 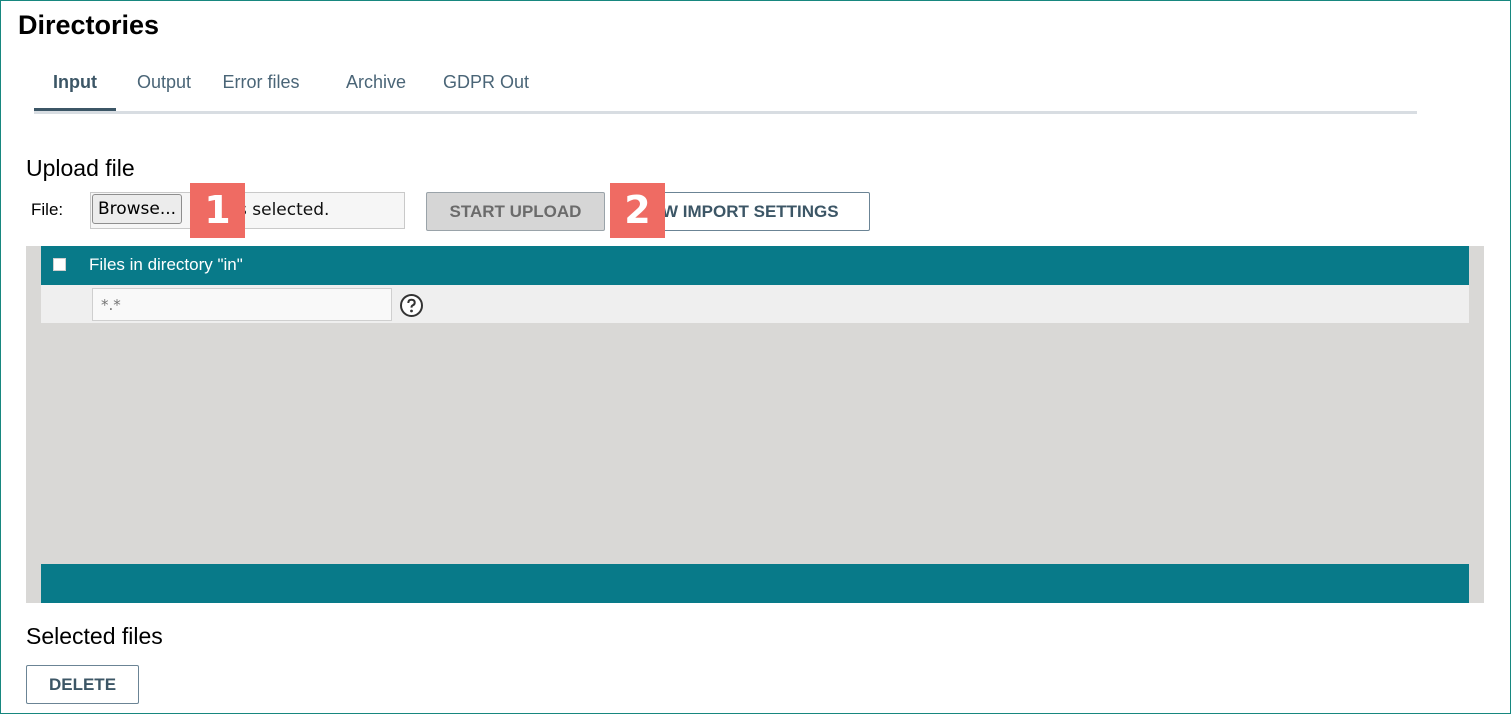 What do you see at coordinates (242, 304) in the screenshot?
I see `filter-input` at bounding box center [242, 304].